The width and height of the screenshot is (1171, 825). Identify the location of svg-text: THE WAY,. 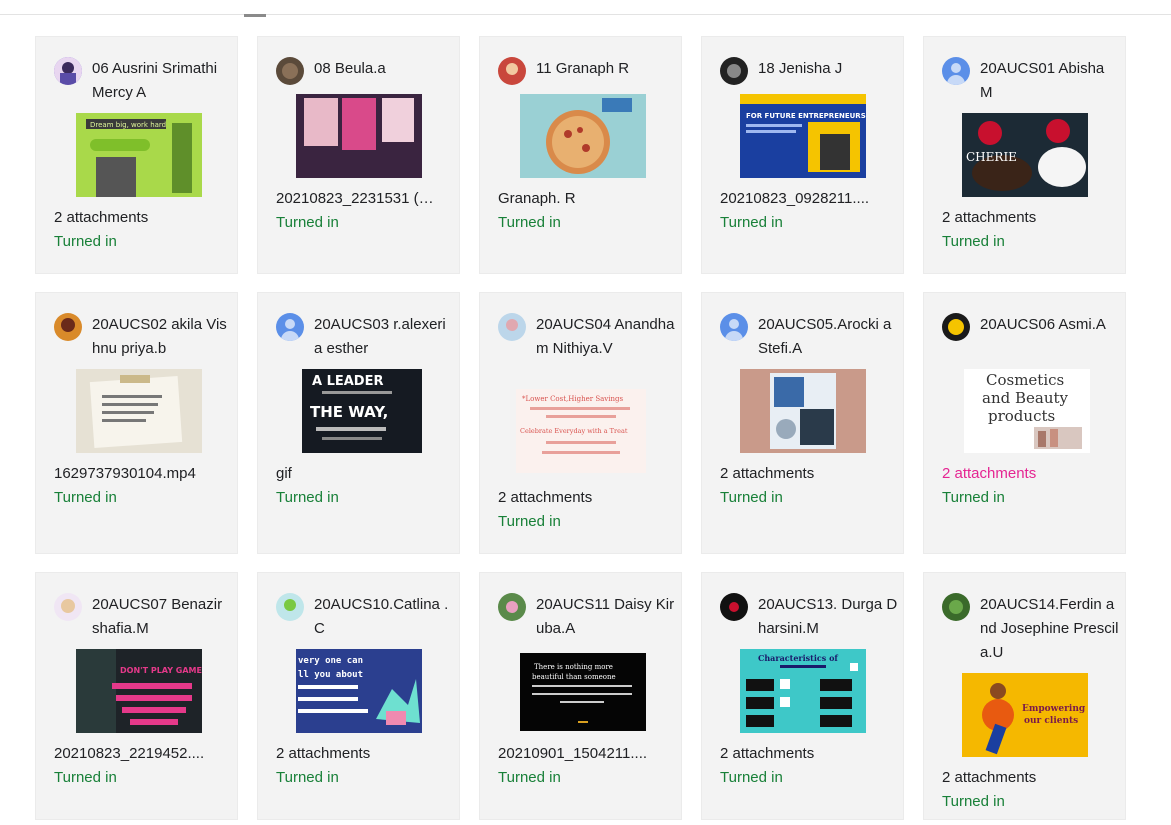
(349, 412).